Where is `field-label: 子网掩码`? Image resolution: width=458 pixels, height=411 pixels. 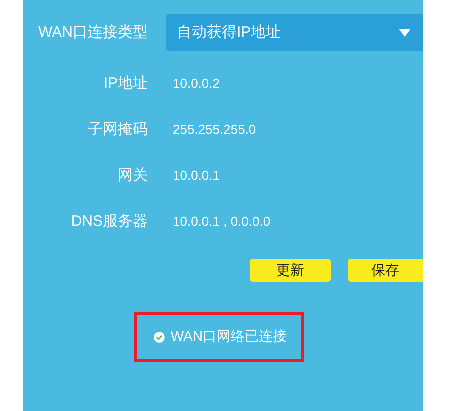 field-label: 子网掩码 is located at coordinates (118, 130).